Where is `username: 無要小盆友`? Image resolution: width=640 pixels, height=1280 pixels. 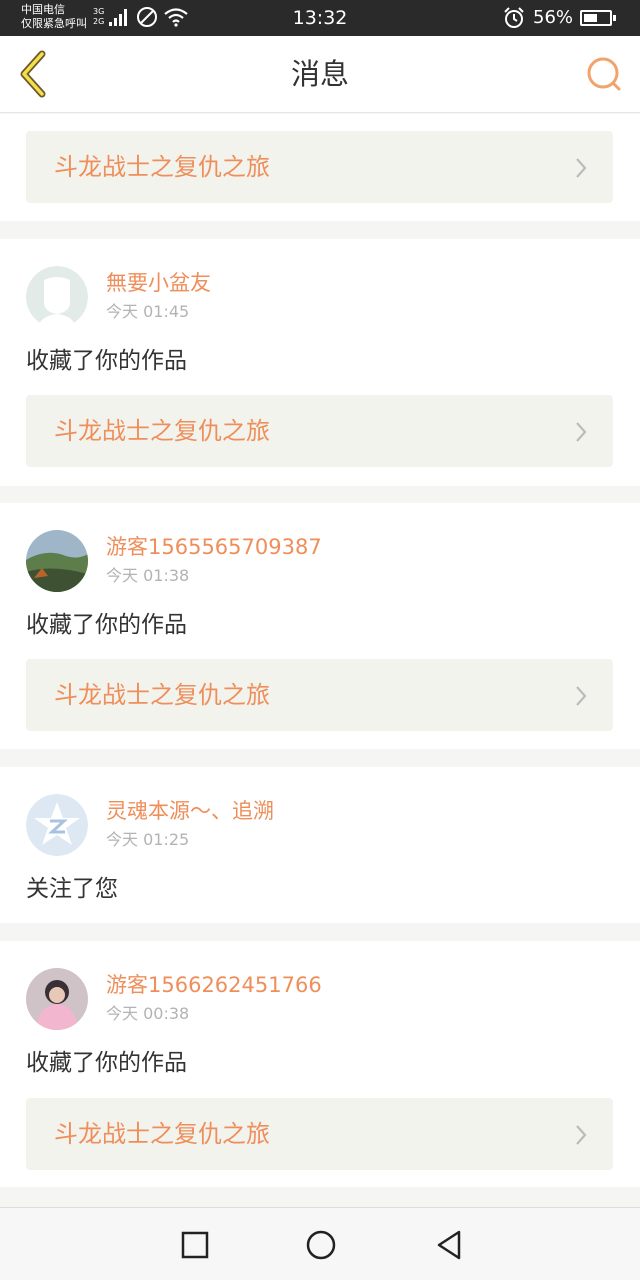 username: 無要小盆友 is located at coordinates (158, 283).